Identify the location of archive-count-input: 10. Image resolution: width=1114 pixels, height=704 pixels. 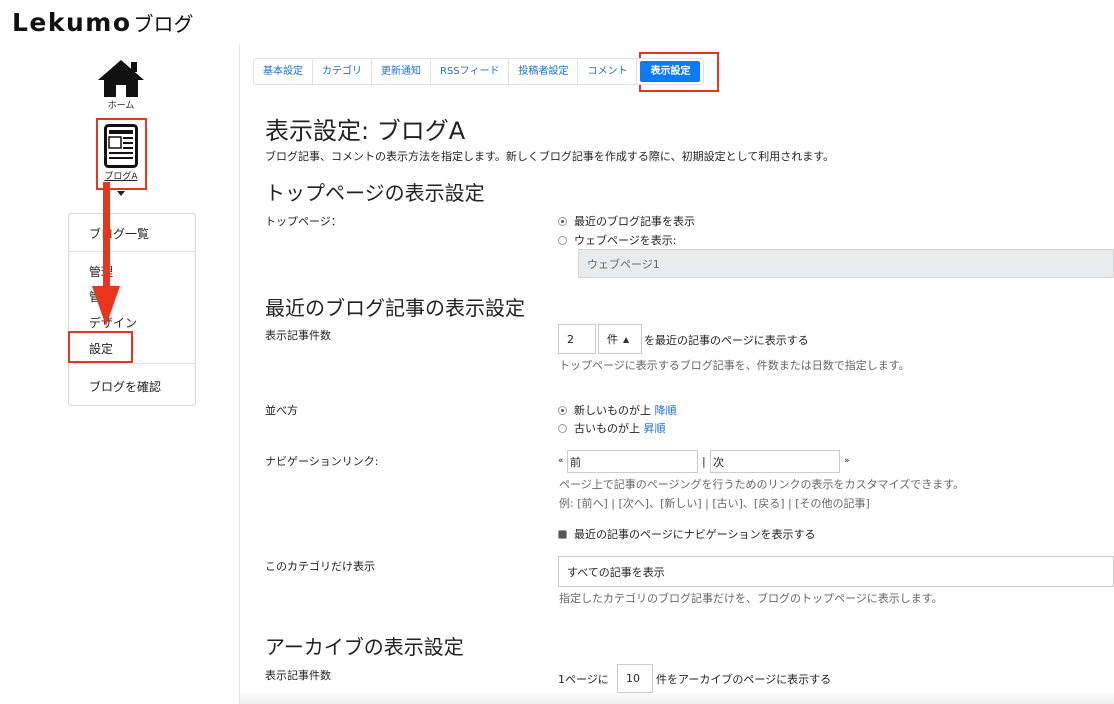
(635, 678).